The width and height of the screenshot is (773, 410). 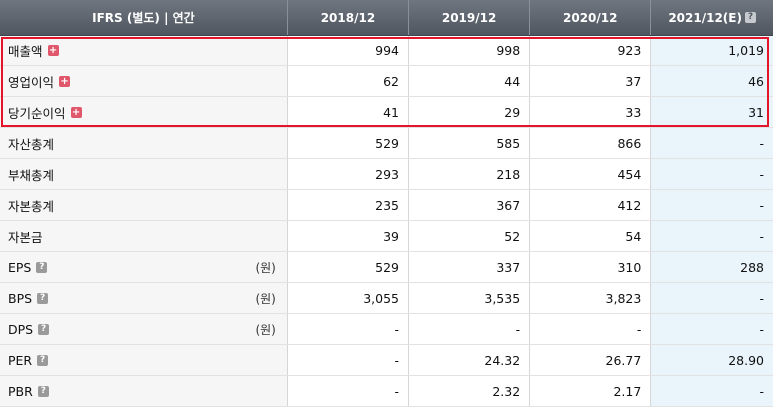 I want to click on header-col-2020: 2020/12, so click(x=590, y=18).